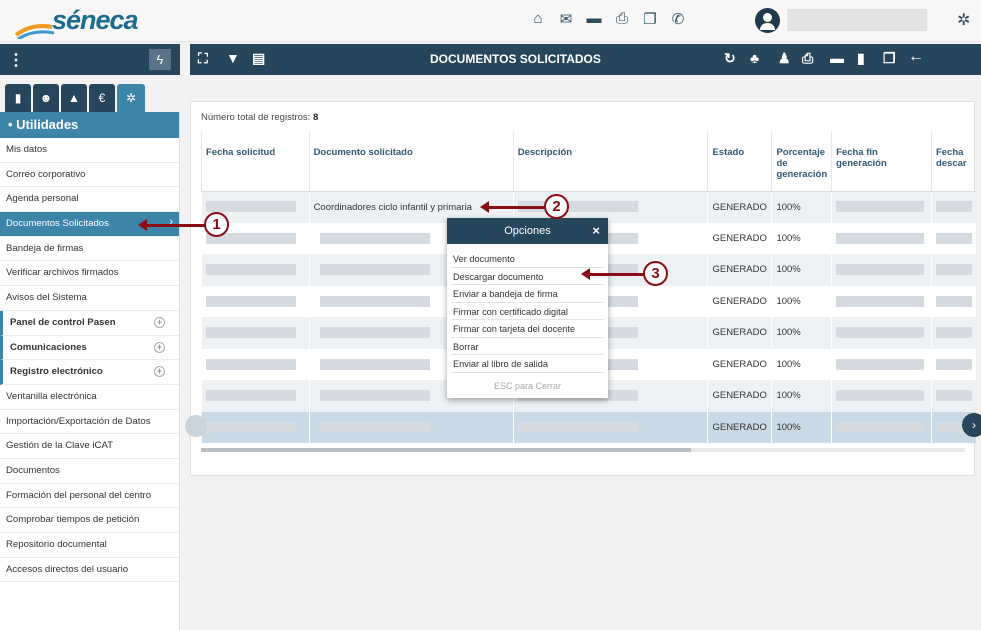  What do you see at coordinates (203, 58) in the screenshot?
I see `expand-icon: ⛶` at bounding box center [203, 58].